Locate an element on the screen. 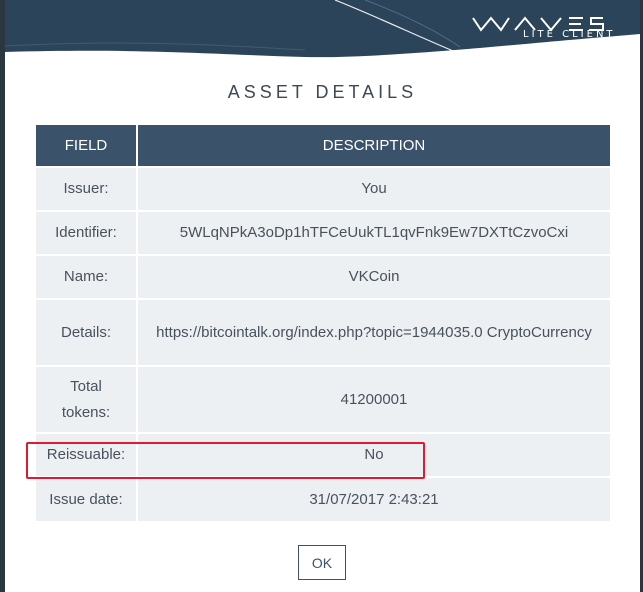  field-label-details: Details: is located at coordinates (87, 332).